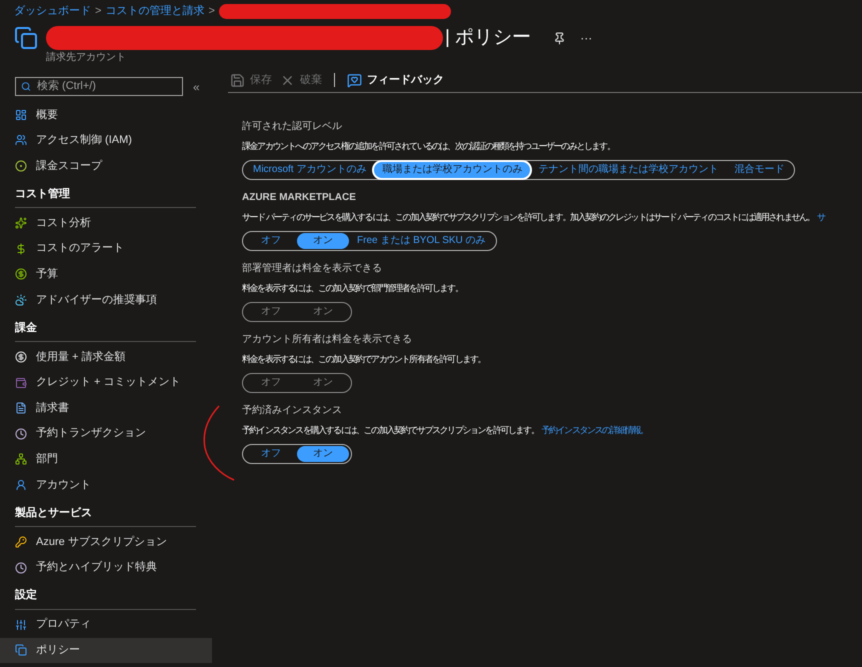 The image size is (862, 667). Describe the element at coordinates (292, 411) in the screenshot. I see `setting-title: 予約済みインスタンス` at that location.